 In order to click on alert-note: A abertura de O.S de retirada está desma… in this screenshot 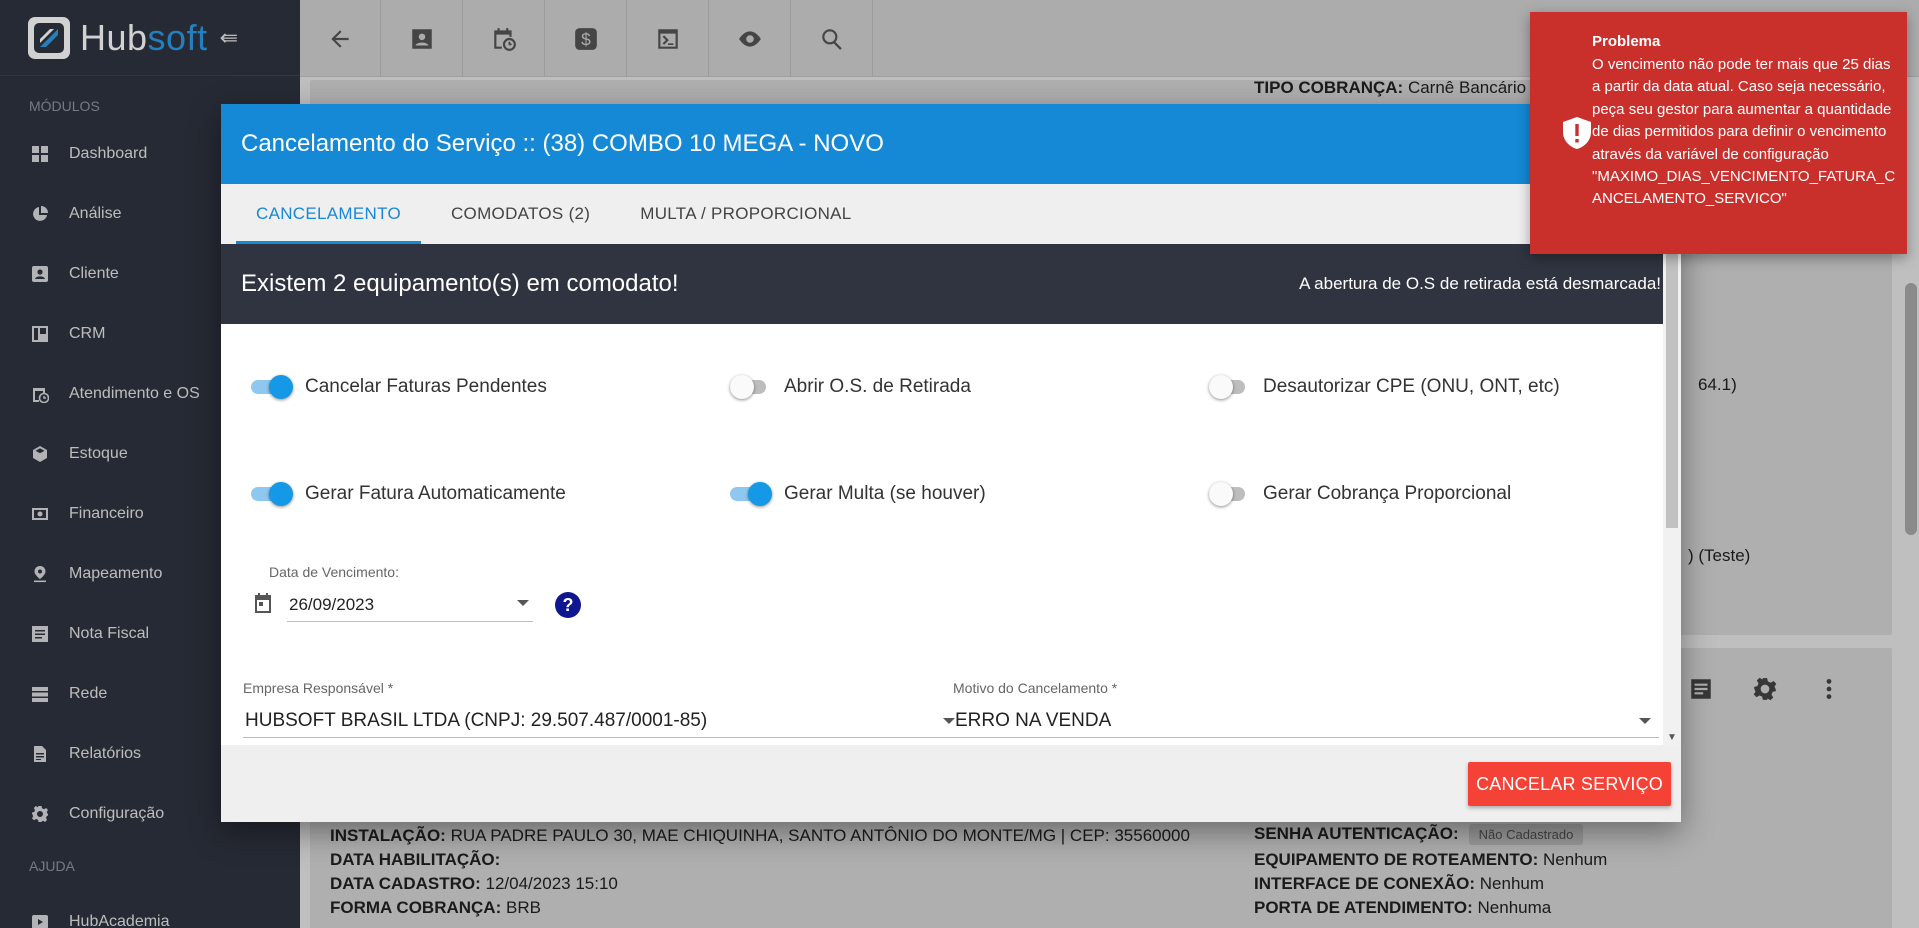, I will do `click(1480, 283)`.